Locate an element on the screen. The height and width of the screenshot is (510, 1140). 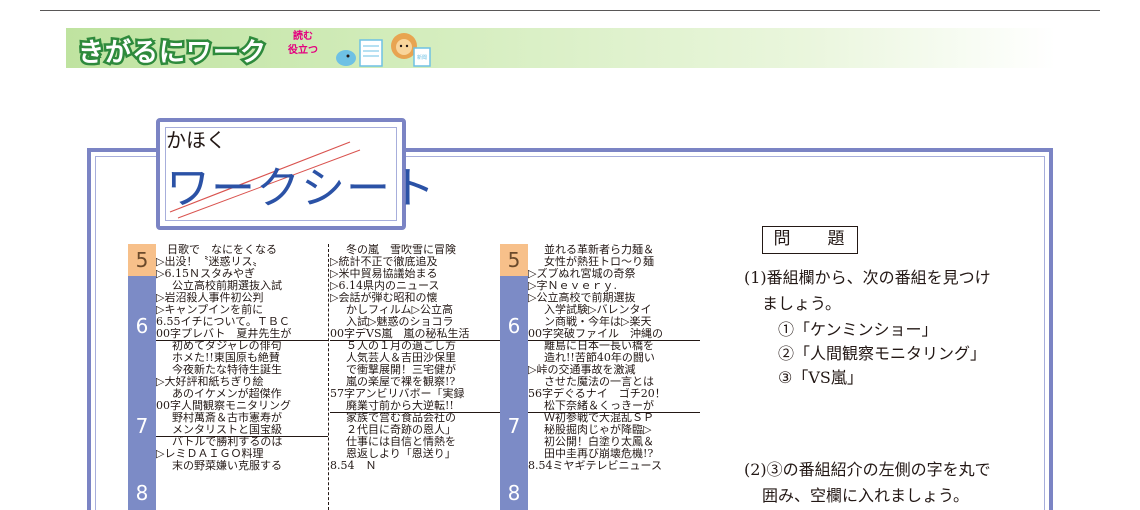
listing-line: ▷米中貿易協議始まる is located at coordinates (384, 274).